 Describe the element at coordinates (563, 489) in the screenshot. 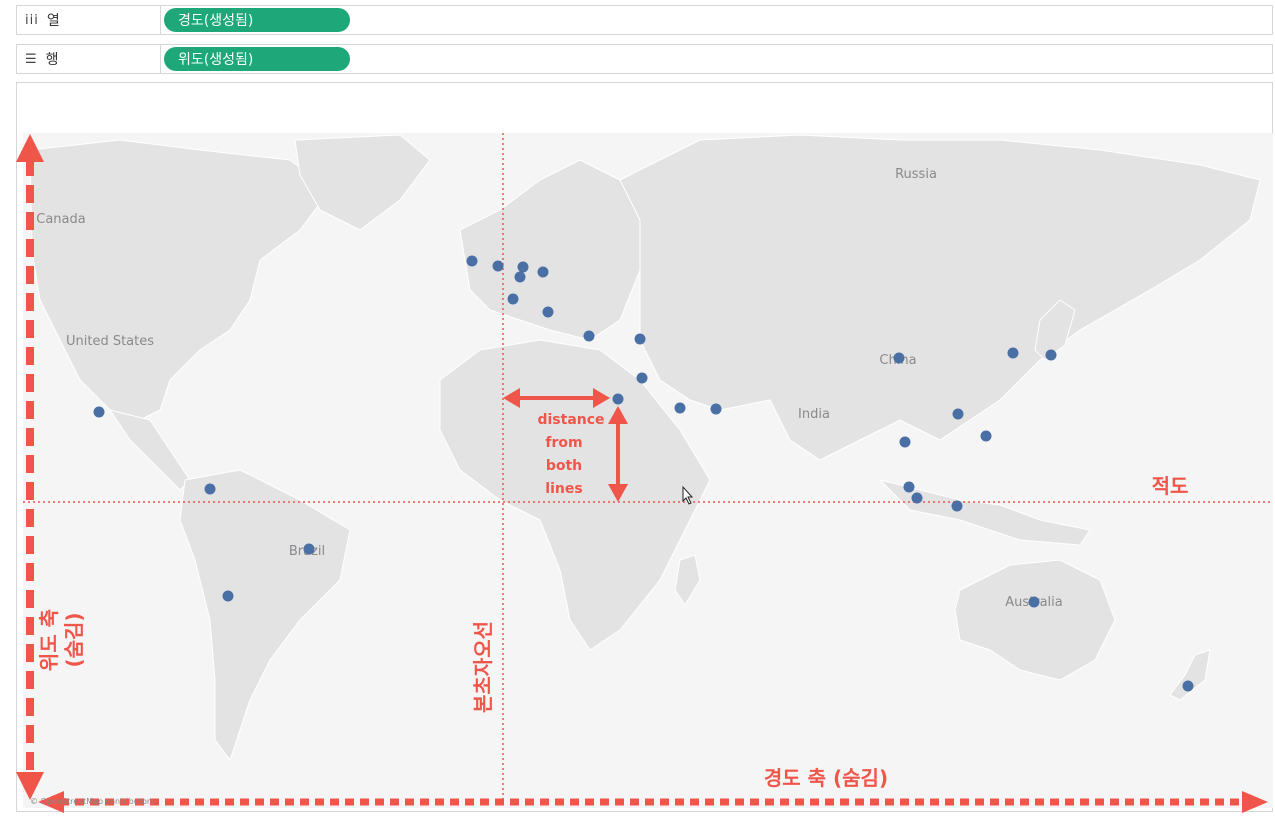

I see `distance-text-4: lines` at that location.